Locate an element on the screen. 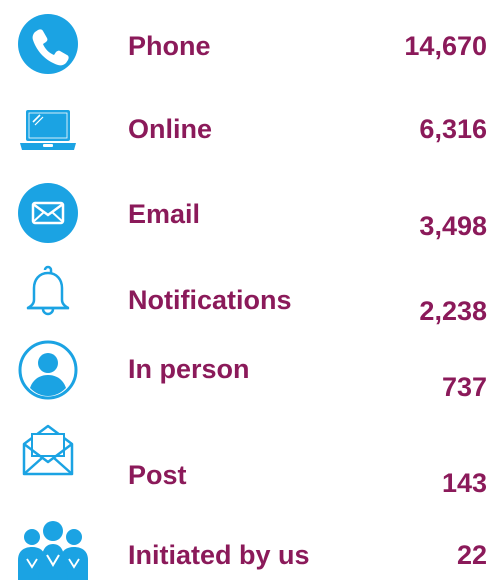  channel-label: Online is located at coordinates (170, 129).